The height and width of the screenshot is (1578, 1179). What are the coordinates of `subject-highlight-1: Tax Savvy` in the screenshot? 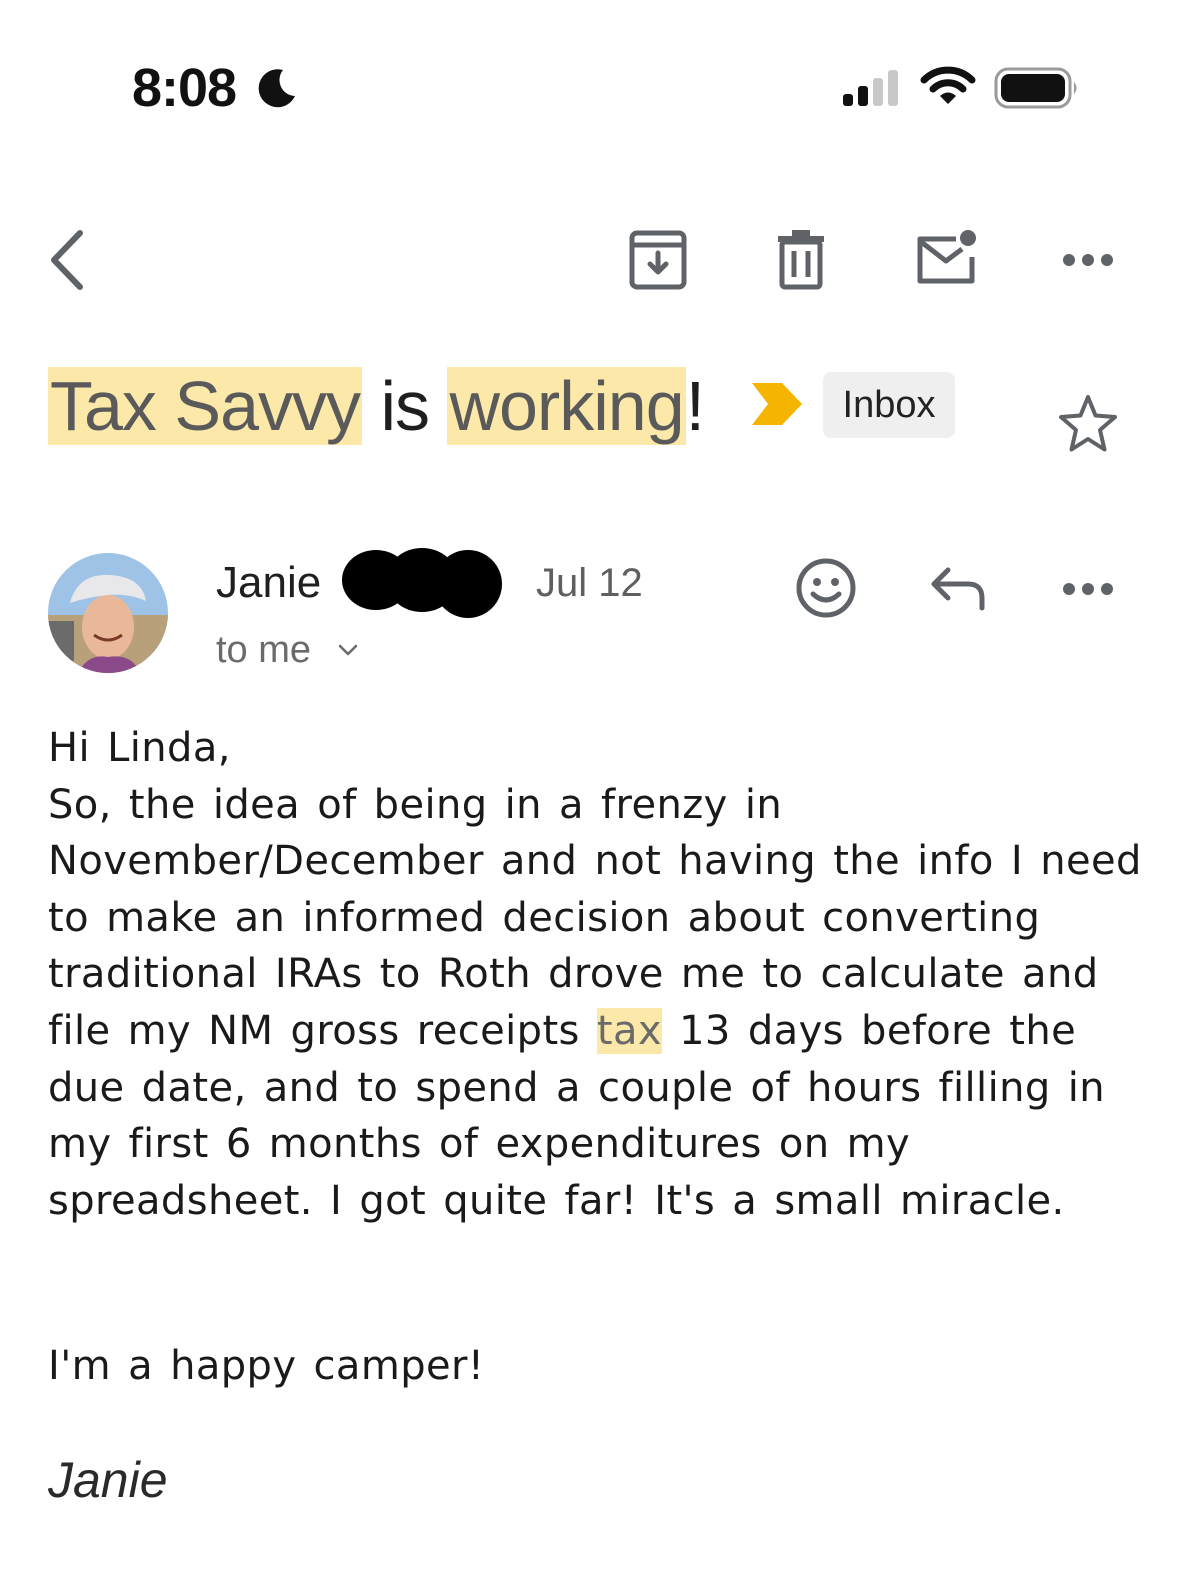 It's located at (205, 406).